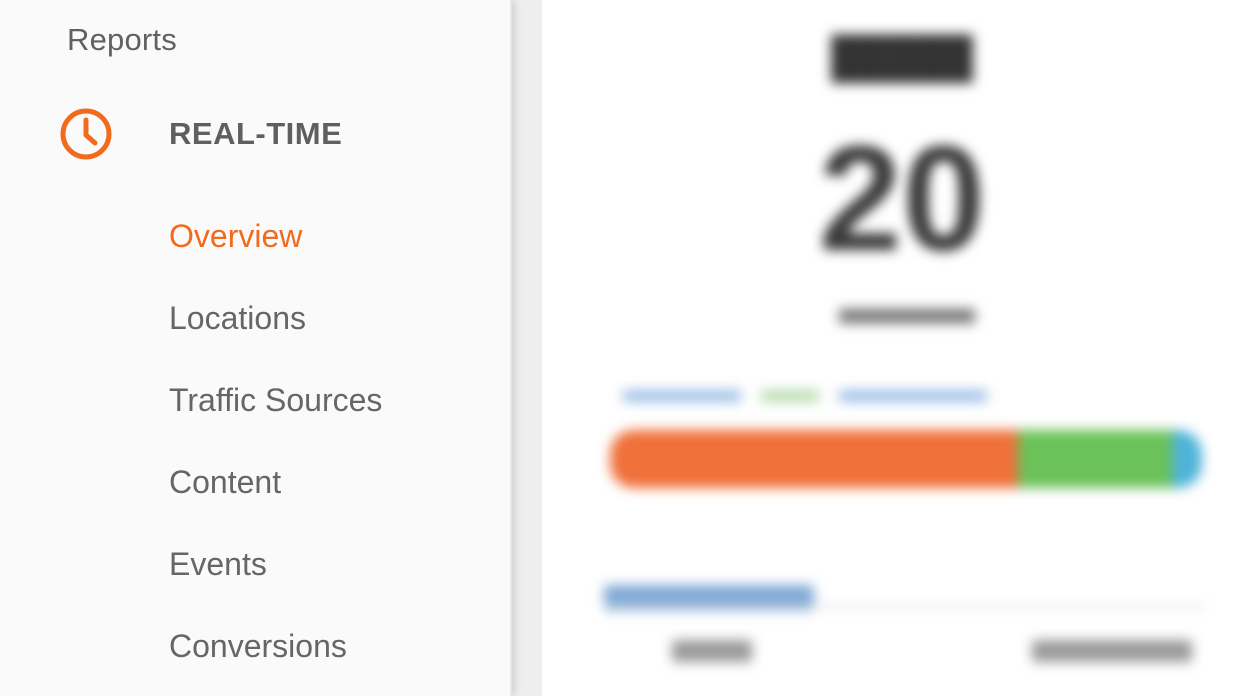 The image size is (1250, 696). I want to click on device-legend, so click(805, 396).